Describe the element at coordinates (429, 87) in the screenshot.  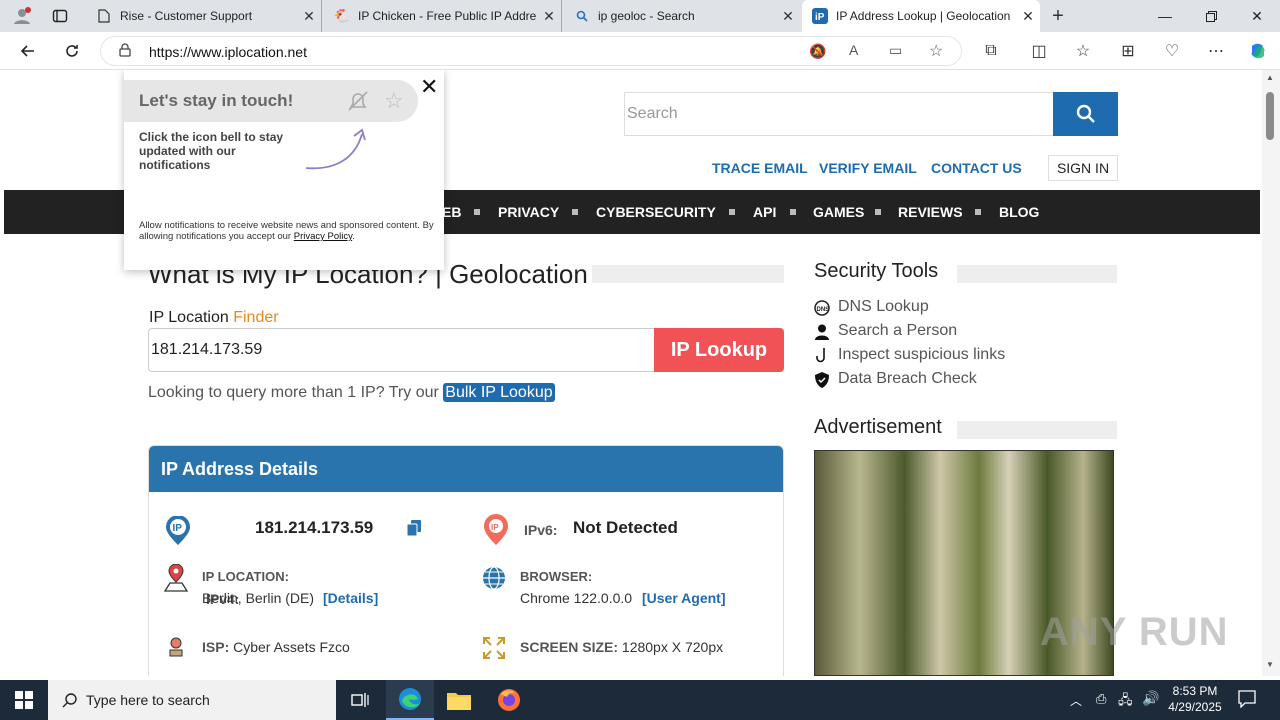
I see `close-popup-button: ✕` at that location.